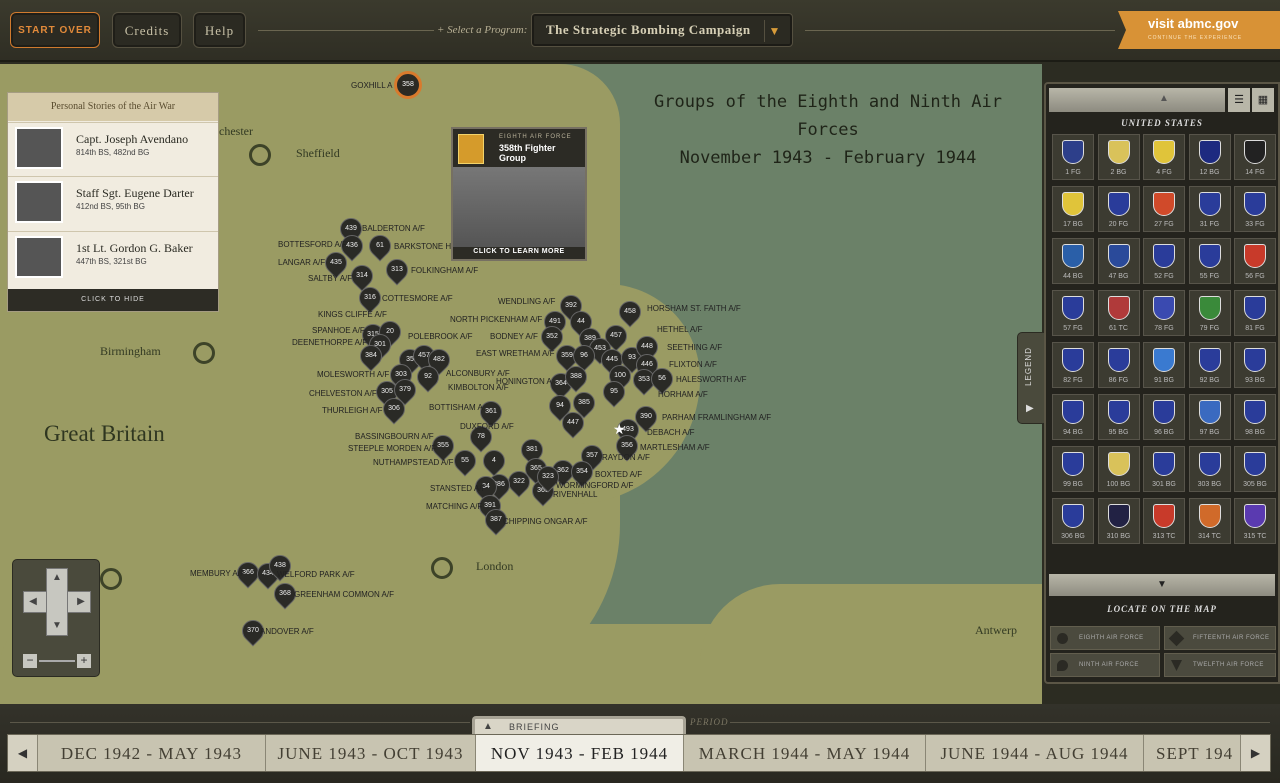 Image resolution: width=1280 pixels, height=783 pixels. Describe the element at coordinates (1118, 209) in the screenshot. I see `unit-tile: 20 FG` at that location.